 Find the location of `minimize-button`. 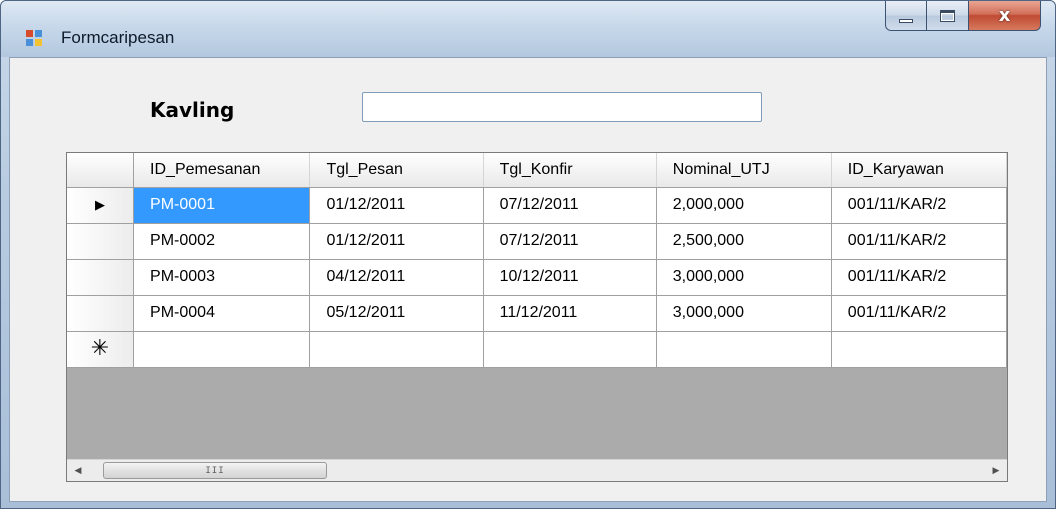

minimize-button is located at coordinates (906, 16).